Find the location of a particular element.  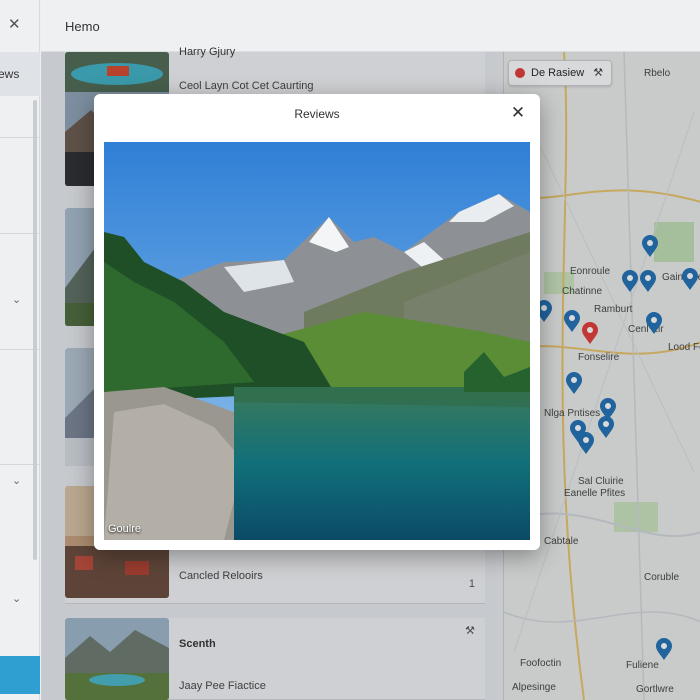

sidebar-tab-reviews: ews is located at coordinates (20, 74).